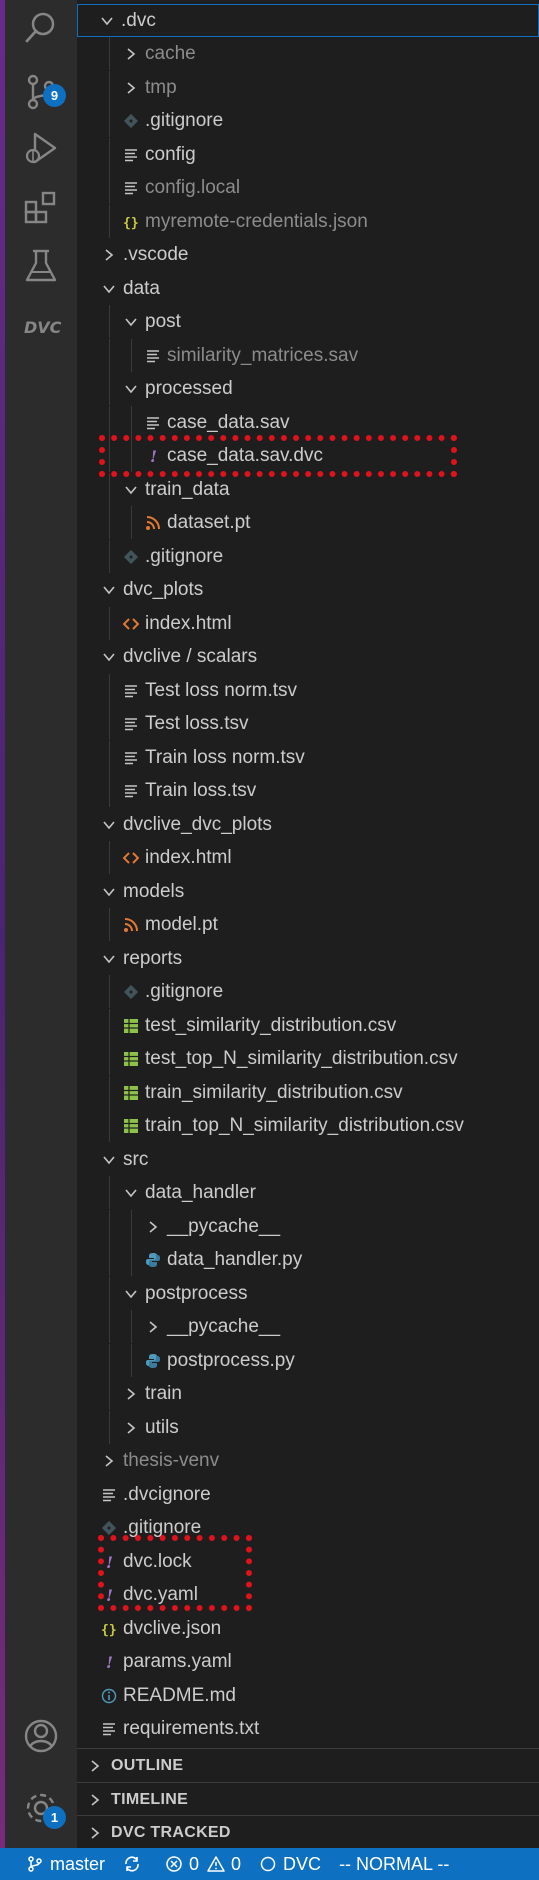 Image resolution: width=539 pixels, height=1880 pixels. I want to click on tree-item-label: README.md, so click(179, 1695).